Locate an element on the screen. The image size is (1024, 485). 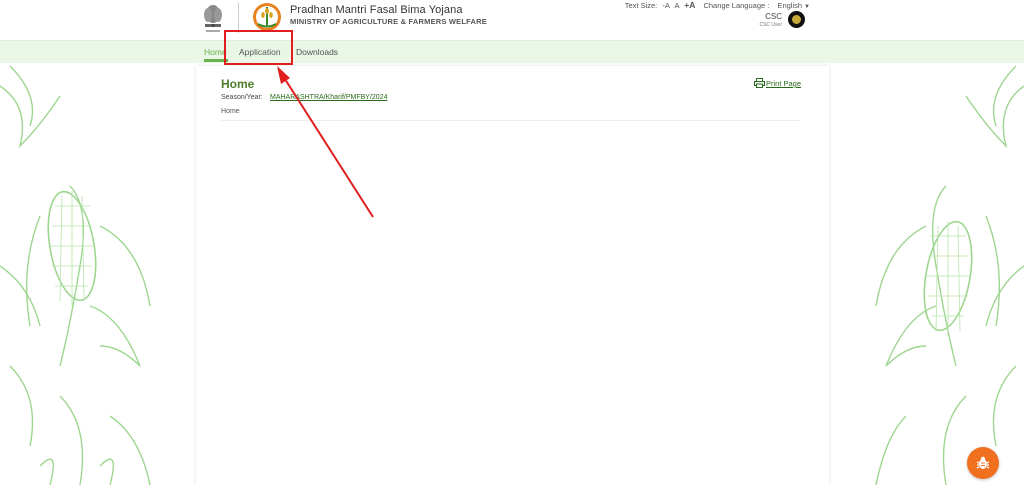
report-bug-button is located at coordinates (983, 463).